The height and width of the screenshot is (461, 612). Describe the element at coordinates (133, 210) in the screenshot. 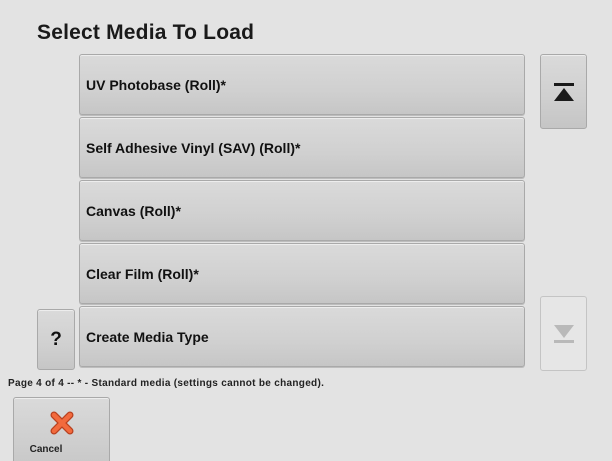

I see `media-item-label: Canvas (Roll)*` at that location.